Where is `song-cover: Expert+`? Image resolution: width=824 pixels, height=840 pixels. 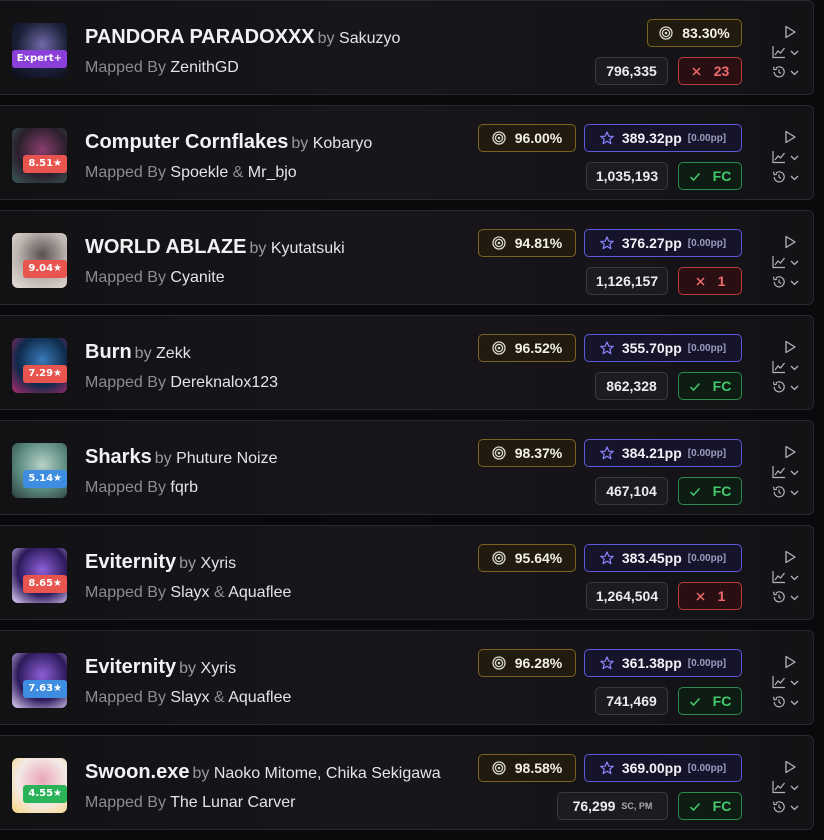
song-cover: Expert+ is located at coordinates (39, 50).